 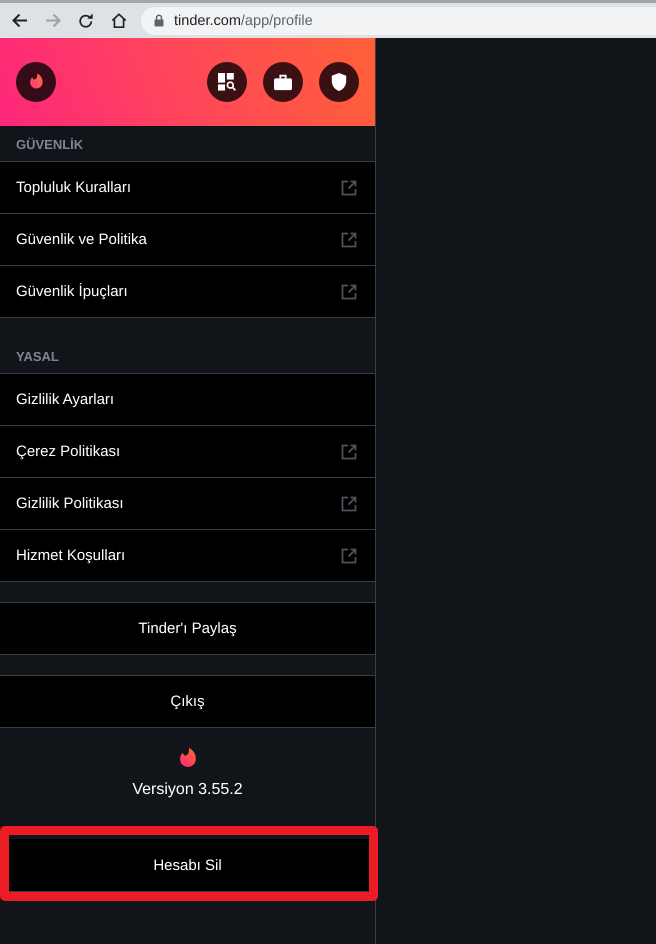 I want to click on section-heading: GÜVENLİK, so click(x=50, y=144).